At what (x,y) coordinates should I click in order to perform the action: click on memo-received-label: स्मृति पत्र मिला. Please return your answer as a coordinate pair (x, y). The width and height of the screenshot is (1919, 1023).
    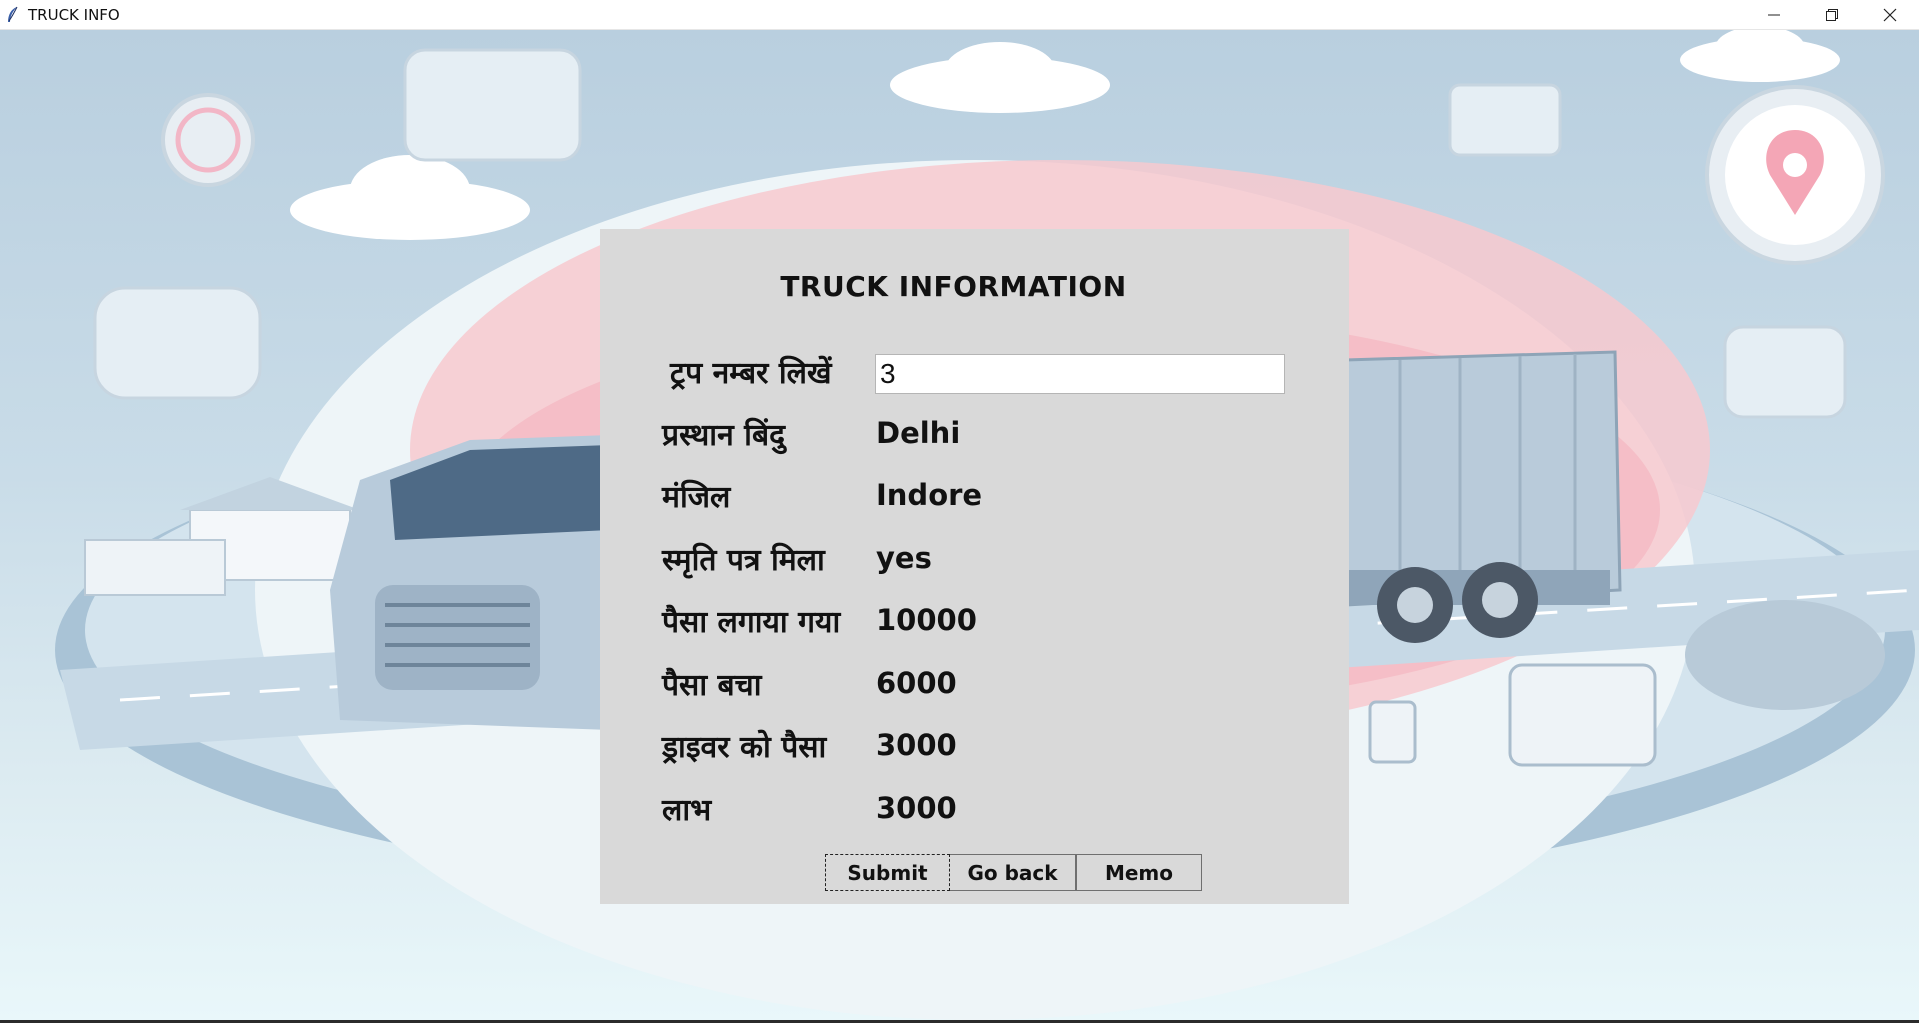
    Looking at the image, I should click on (743, 560).